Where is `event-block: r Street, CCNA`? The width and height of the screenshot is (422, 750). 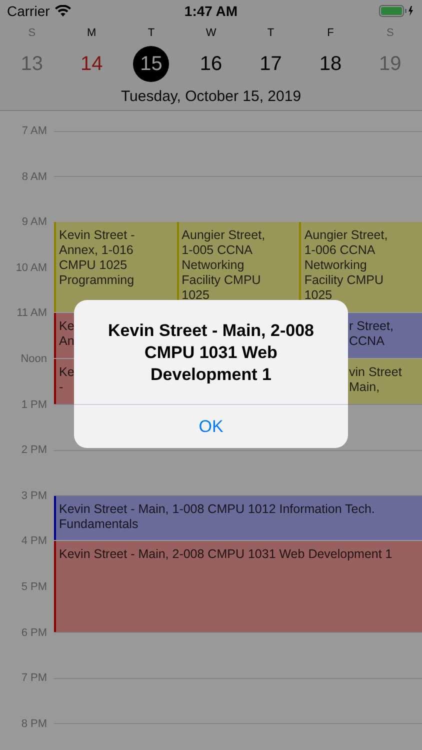
event-block: r Street, CCNA is located at coordinates (385, 335).